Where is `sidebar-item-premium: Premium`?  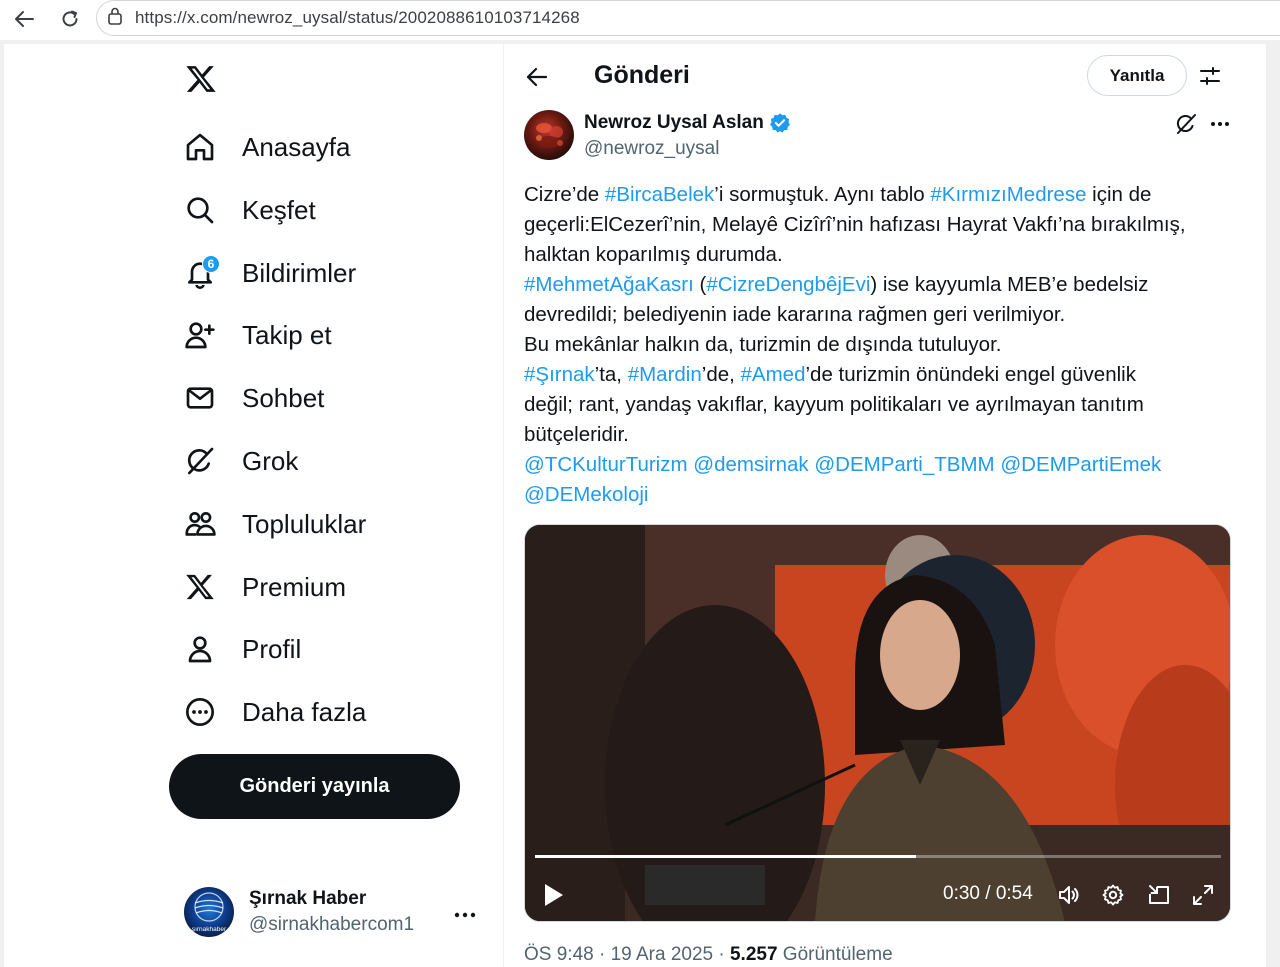 sidebar-item-premium: Premium is located at coordinates (263, 587).